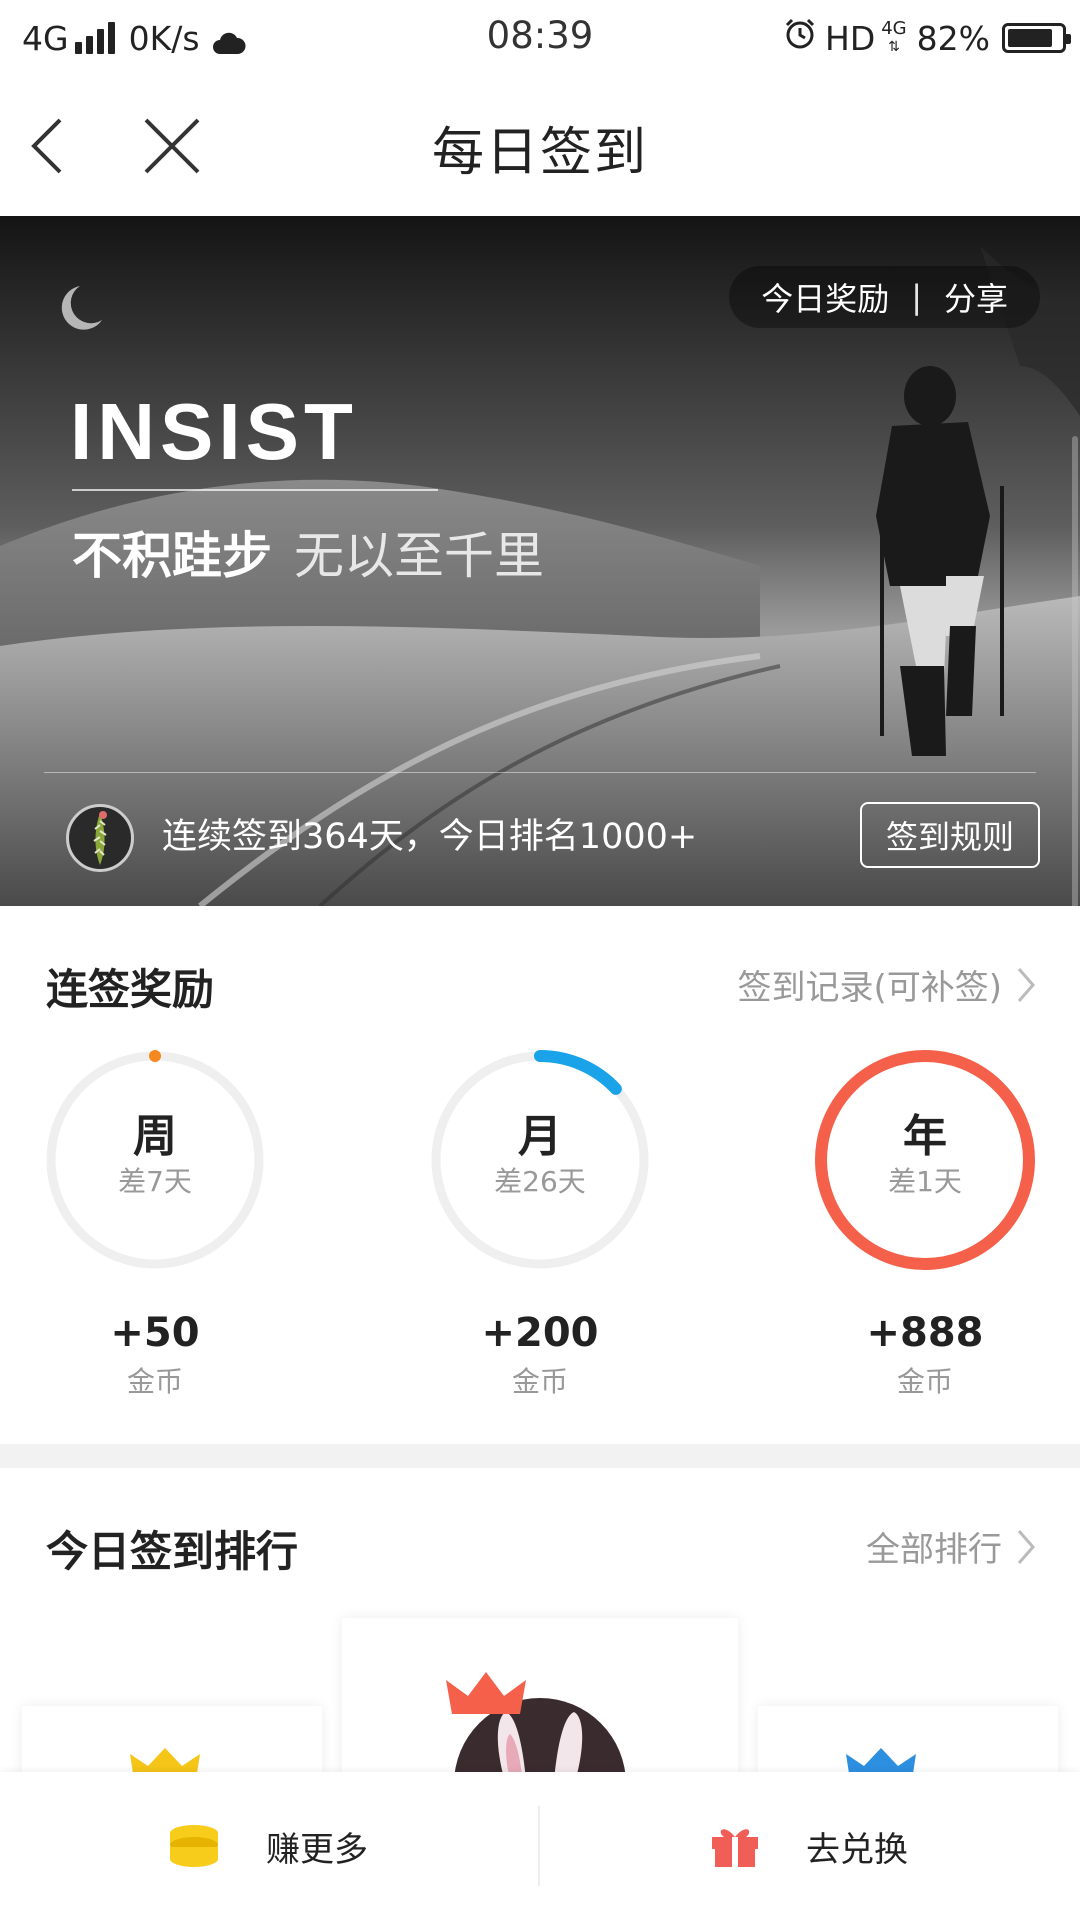 The image size is (1080, 1920). Describe the element at coordinates (953, 38) in the screenshot. I see `battery-percent: 82%` at that location.